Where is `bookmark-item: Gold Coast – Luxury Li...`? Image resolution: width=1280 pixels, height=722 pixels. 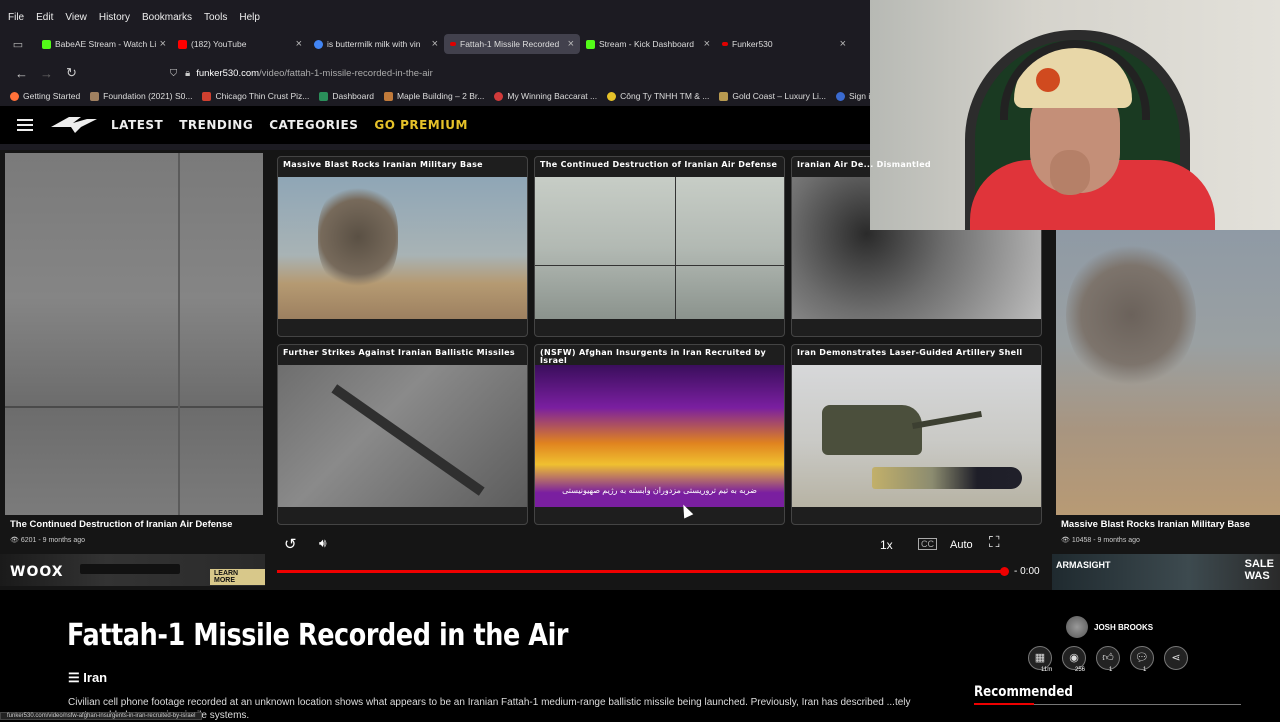 bookmark-item: Gold Coast – Luxury Li... is located at coordinates (772, 96).